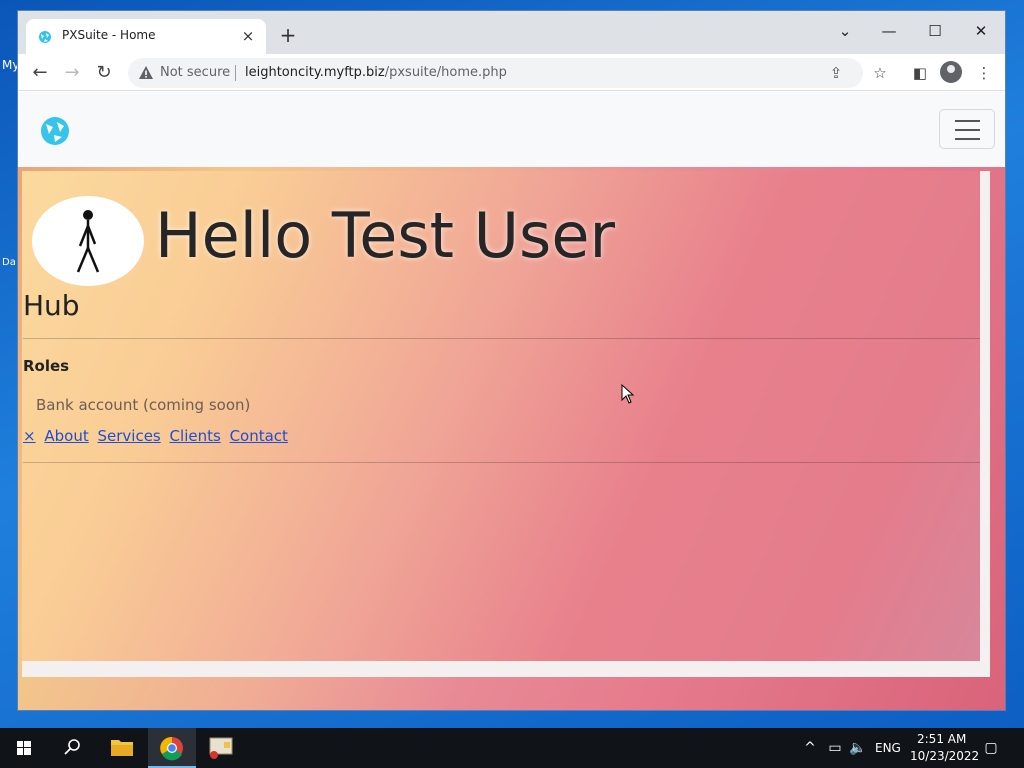 Image resolution: width=1024 pixels, height=768 pixels. I want to click on contact-link: Contact, so click(259, 436).